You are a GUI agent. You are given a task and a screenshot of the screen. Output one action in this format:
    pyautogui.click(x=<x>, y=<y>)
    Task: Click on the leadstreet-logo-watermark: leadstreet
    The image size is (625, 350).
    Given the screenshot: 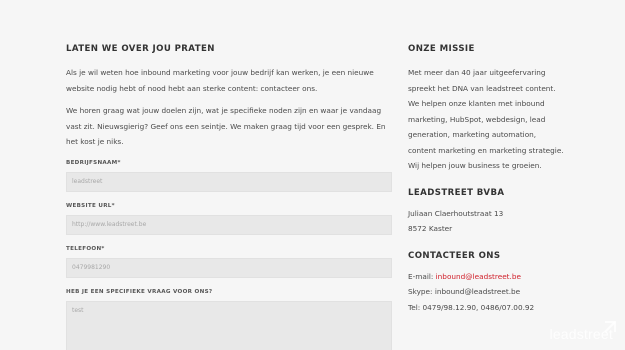 What is the action you would take?
    pyautogui.click(x=585, y=333)
    